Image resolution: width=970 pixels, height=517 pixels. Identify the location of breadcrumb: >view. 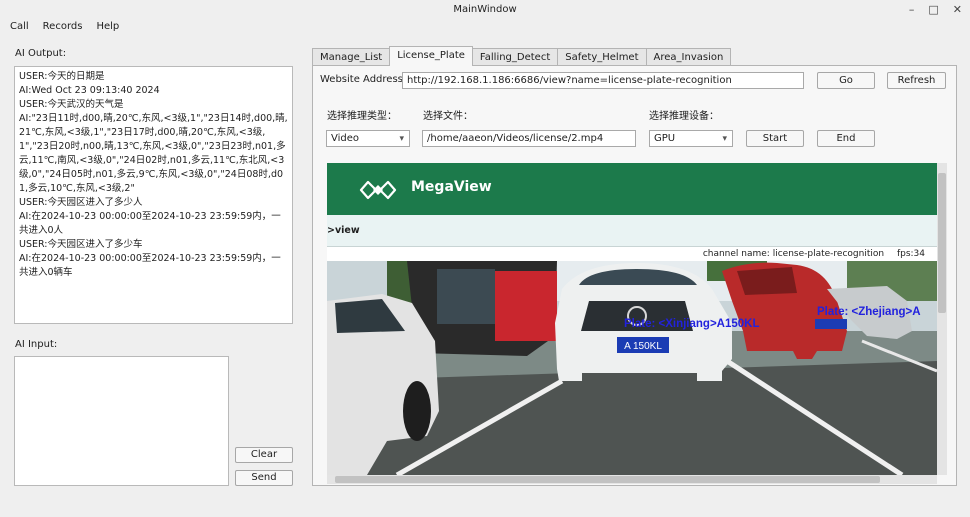
(632, 231).